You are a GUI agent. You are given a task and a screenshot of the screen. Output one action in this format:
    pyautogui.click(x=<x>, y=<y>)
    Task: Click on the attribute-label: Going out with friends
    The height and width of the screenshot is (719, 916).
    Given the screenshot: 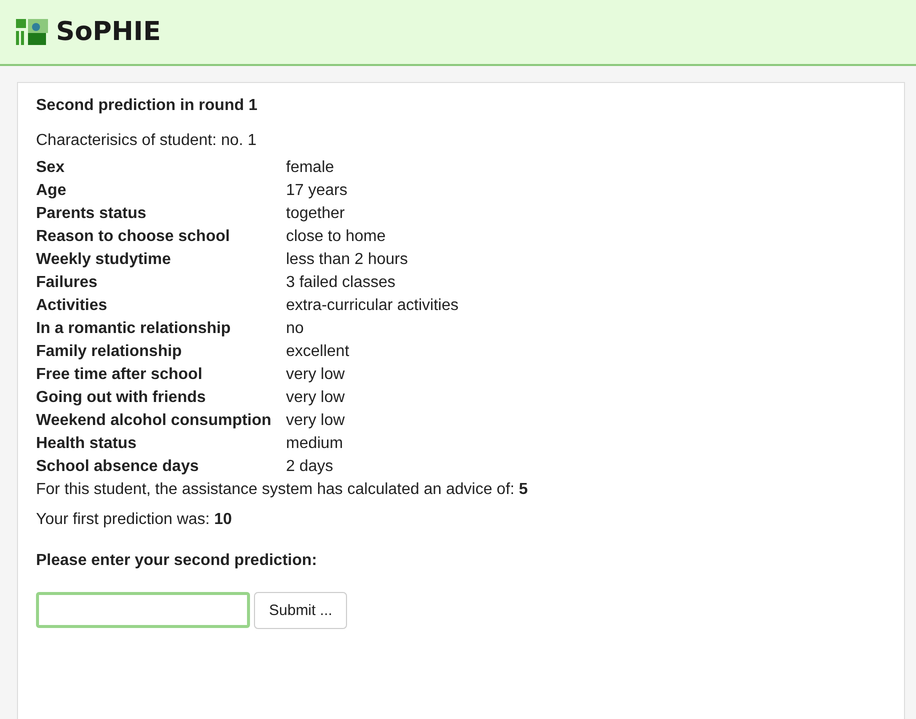 What is the action you would take?
    pyautogui.click(x=121, y=398)
    